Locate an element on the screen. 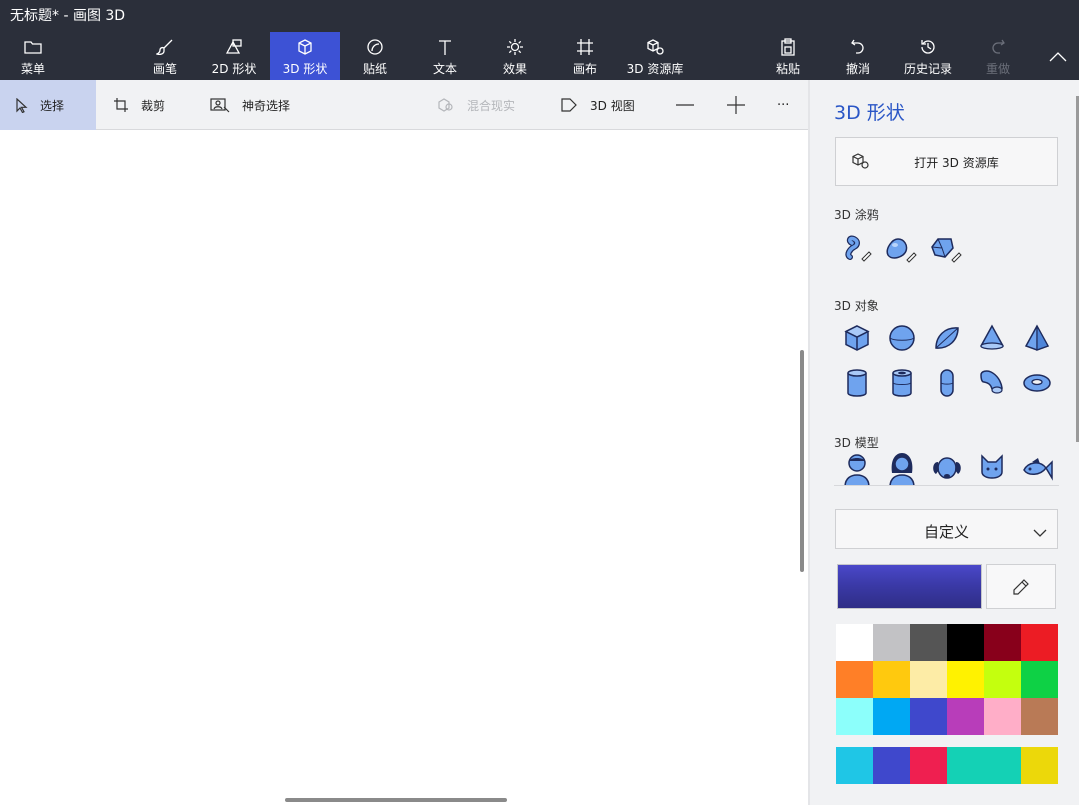 Image resolution: width=1079 pixels, height=805 pixels. magic-select-tool: 神奇选择 is located at coordinates (265, 105).